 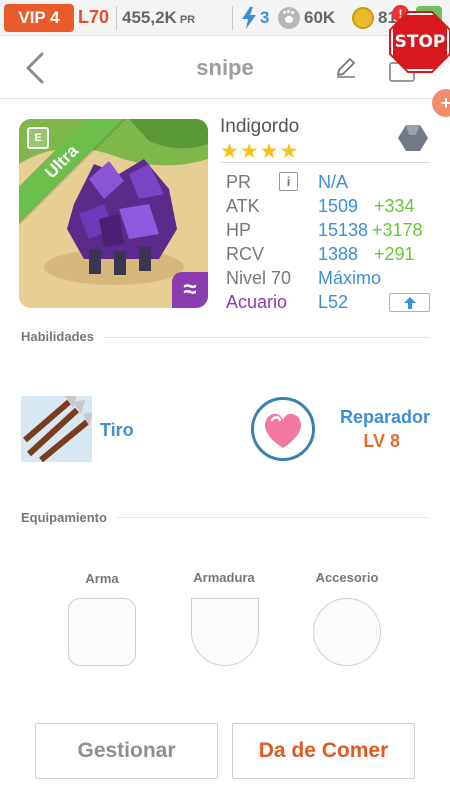 I want to click on equipment-label-accessory: Accesorio, so click(x=347, y=577).